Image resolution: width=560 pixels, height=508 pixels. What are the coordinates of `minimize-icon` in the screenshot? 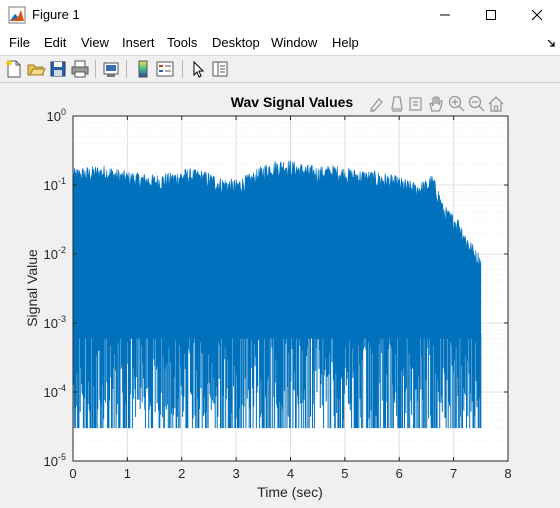 It's located at (445, 15).